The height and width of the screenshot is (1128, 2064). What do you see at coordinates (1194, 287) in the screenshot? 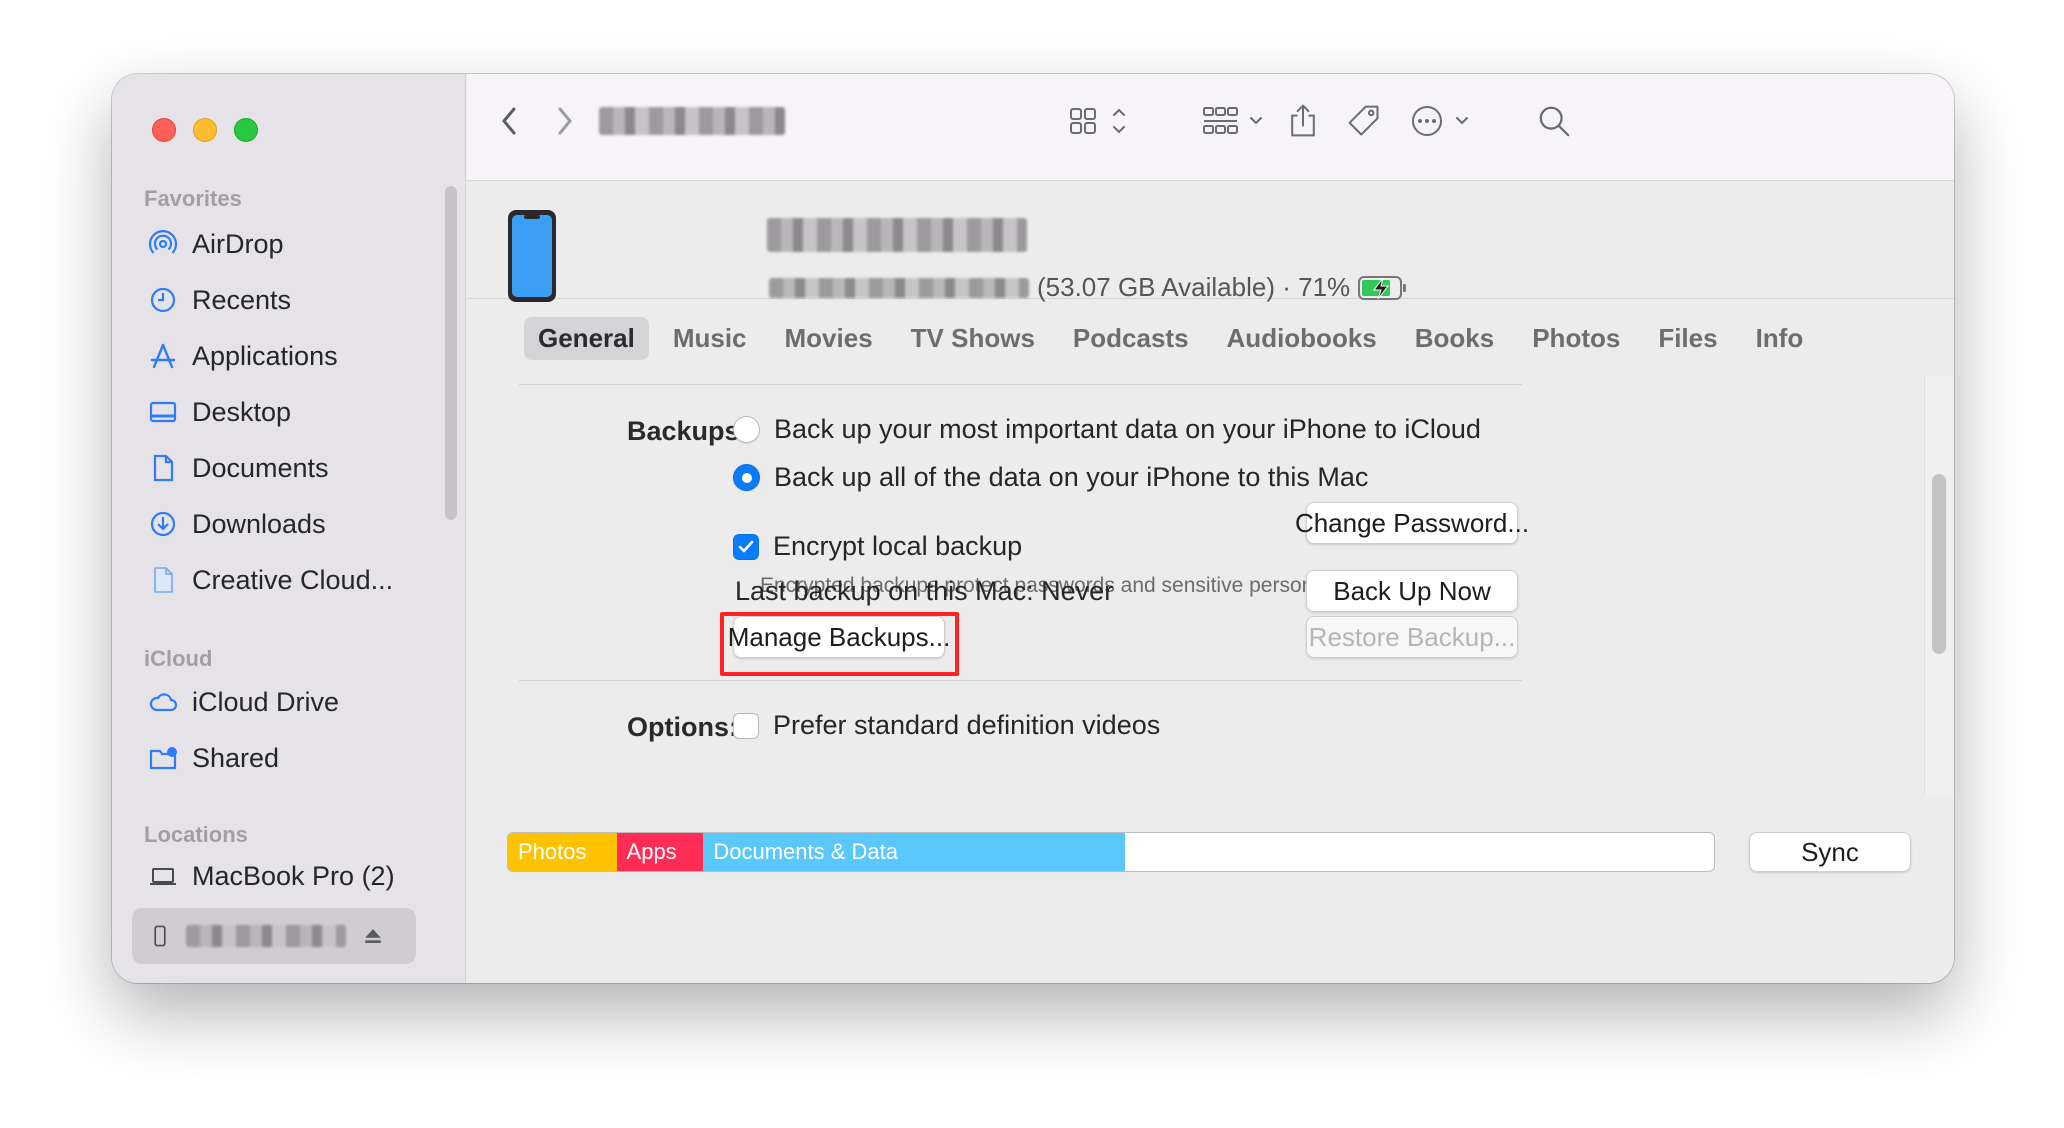
I see `available-storage-text: (53.07 GB Available) · 71%` at bounding box center [1194, 287].